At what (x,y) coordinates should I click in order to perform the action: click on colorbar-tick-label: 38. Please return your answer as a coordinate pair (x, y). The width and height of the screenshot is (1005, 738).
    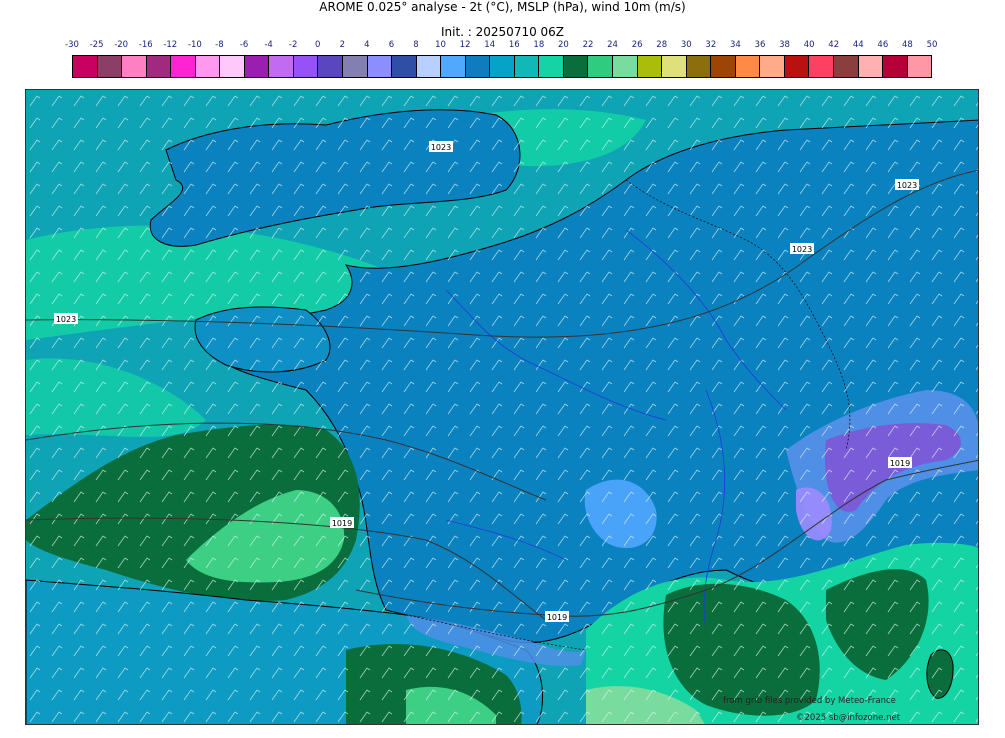
    Looking at the image, I should click on (784, 45).